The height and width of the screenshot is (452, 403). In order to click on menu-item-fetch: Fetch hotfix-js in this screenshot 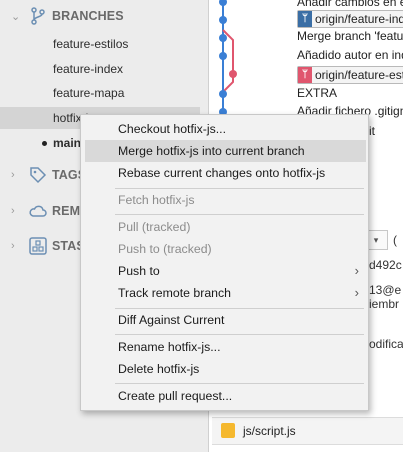, I will do `click(225, 200)`.